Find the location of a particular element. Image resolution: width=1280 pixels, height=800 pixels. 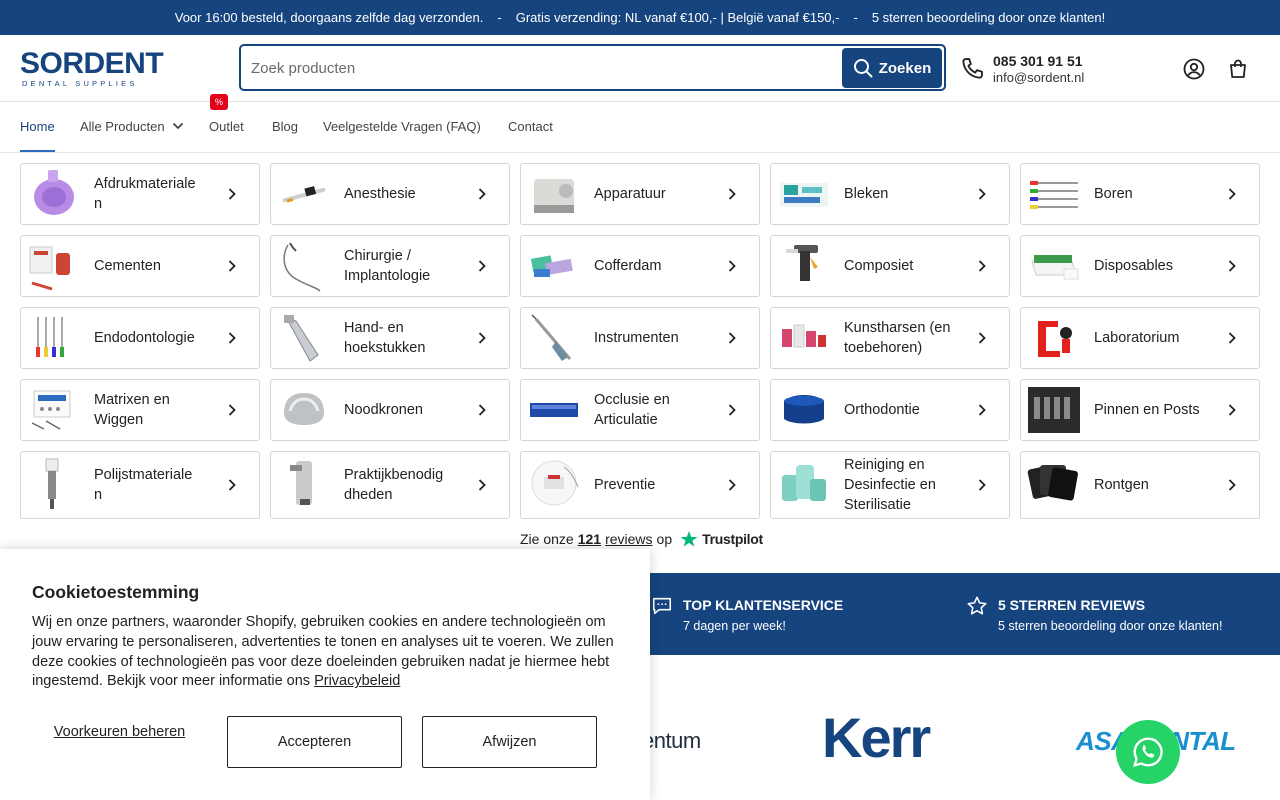

logo-subtitle: DENTAL SUPPLIES is located at coordinates (80, 83).